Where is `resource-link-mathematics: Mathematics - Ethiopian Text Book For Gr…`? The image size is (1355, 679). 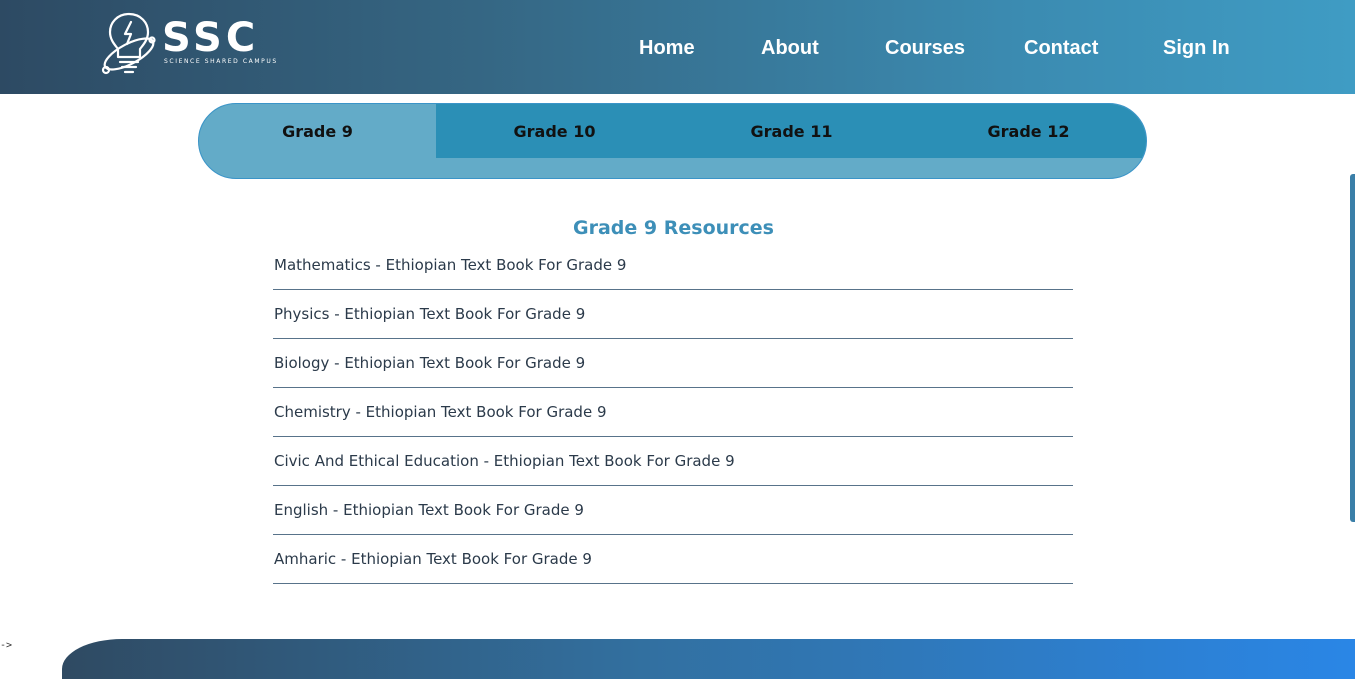
resource-link-mathematics: Mathematics - Ethiopian Text Book For Gr… is located at coordinates (450, 265).